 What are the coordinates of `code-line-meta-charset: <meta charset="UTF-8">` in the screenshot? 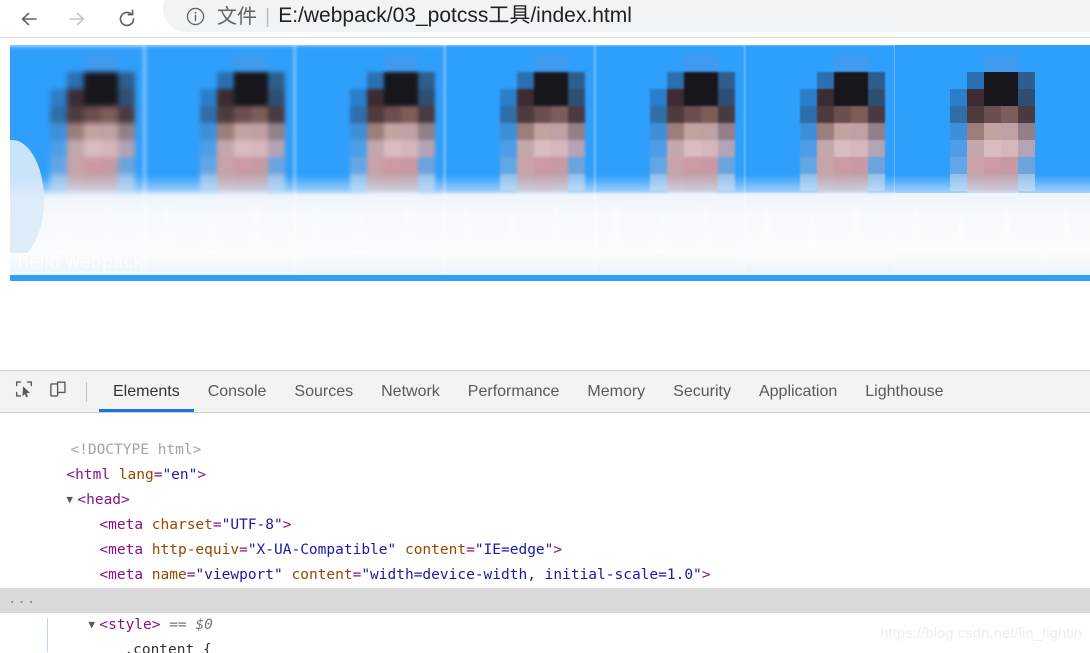 It's located at (545, 510).